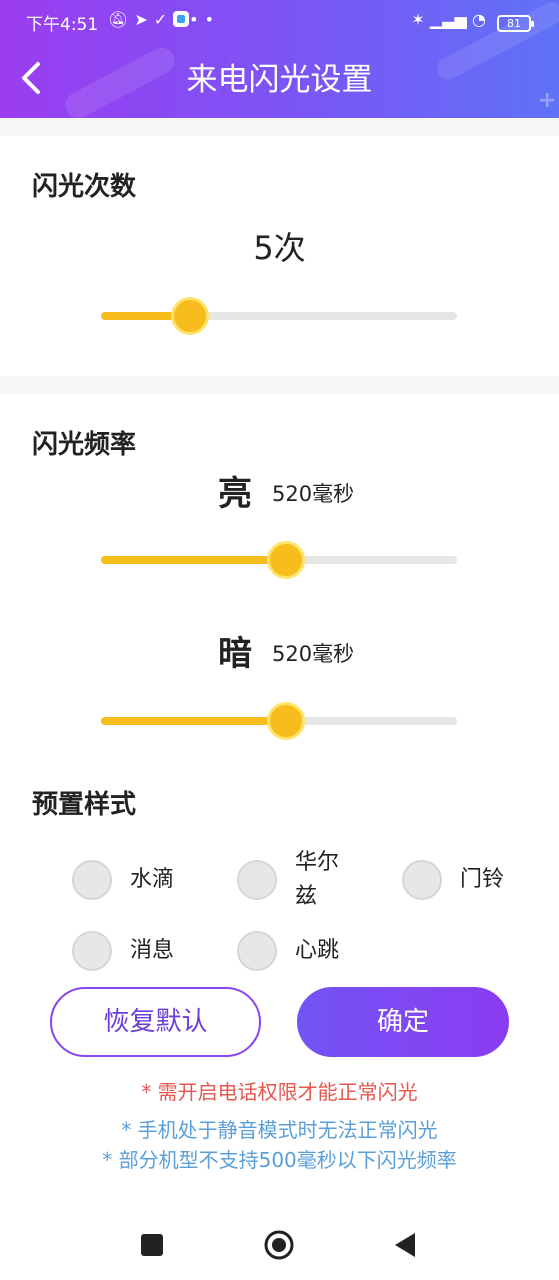  I want to click on flash-count-slider, so click(279, 316).